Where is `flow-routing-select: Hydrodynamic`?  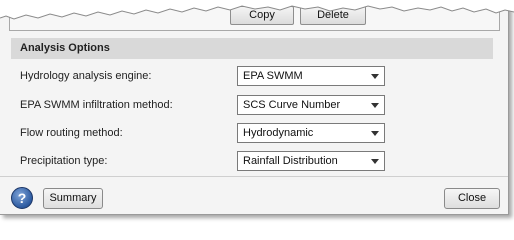
flow-routing-select: Hydrodynamic is located at coordinates (311, 133).